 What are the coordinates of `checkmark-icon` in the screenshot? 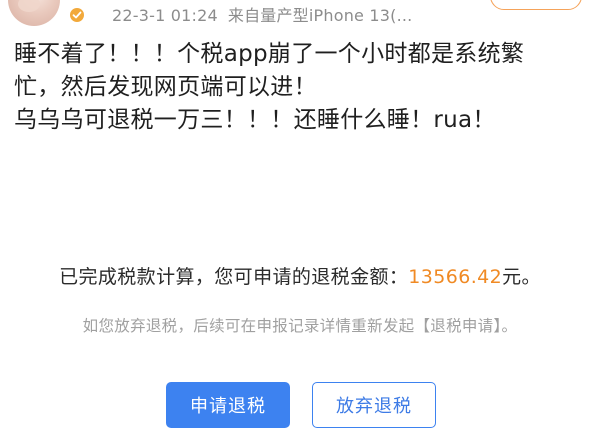 It's located at (77, 15).